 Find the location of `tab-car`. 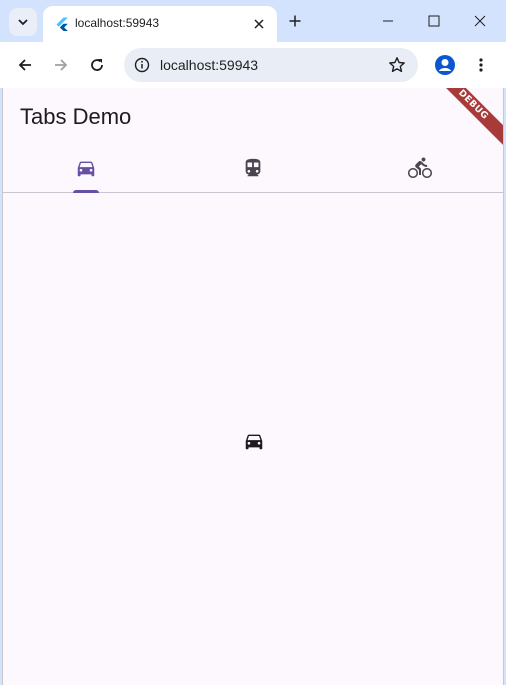

tab-car is located at coordinates (86, 168).